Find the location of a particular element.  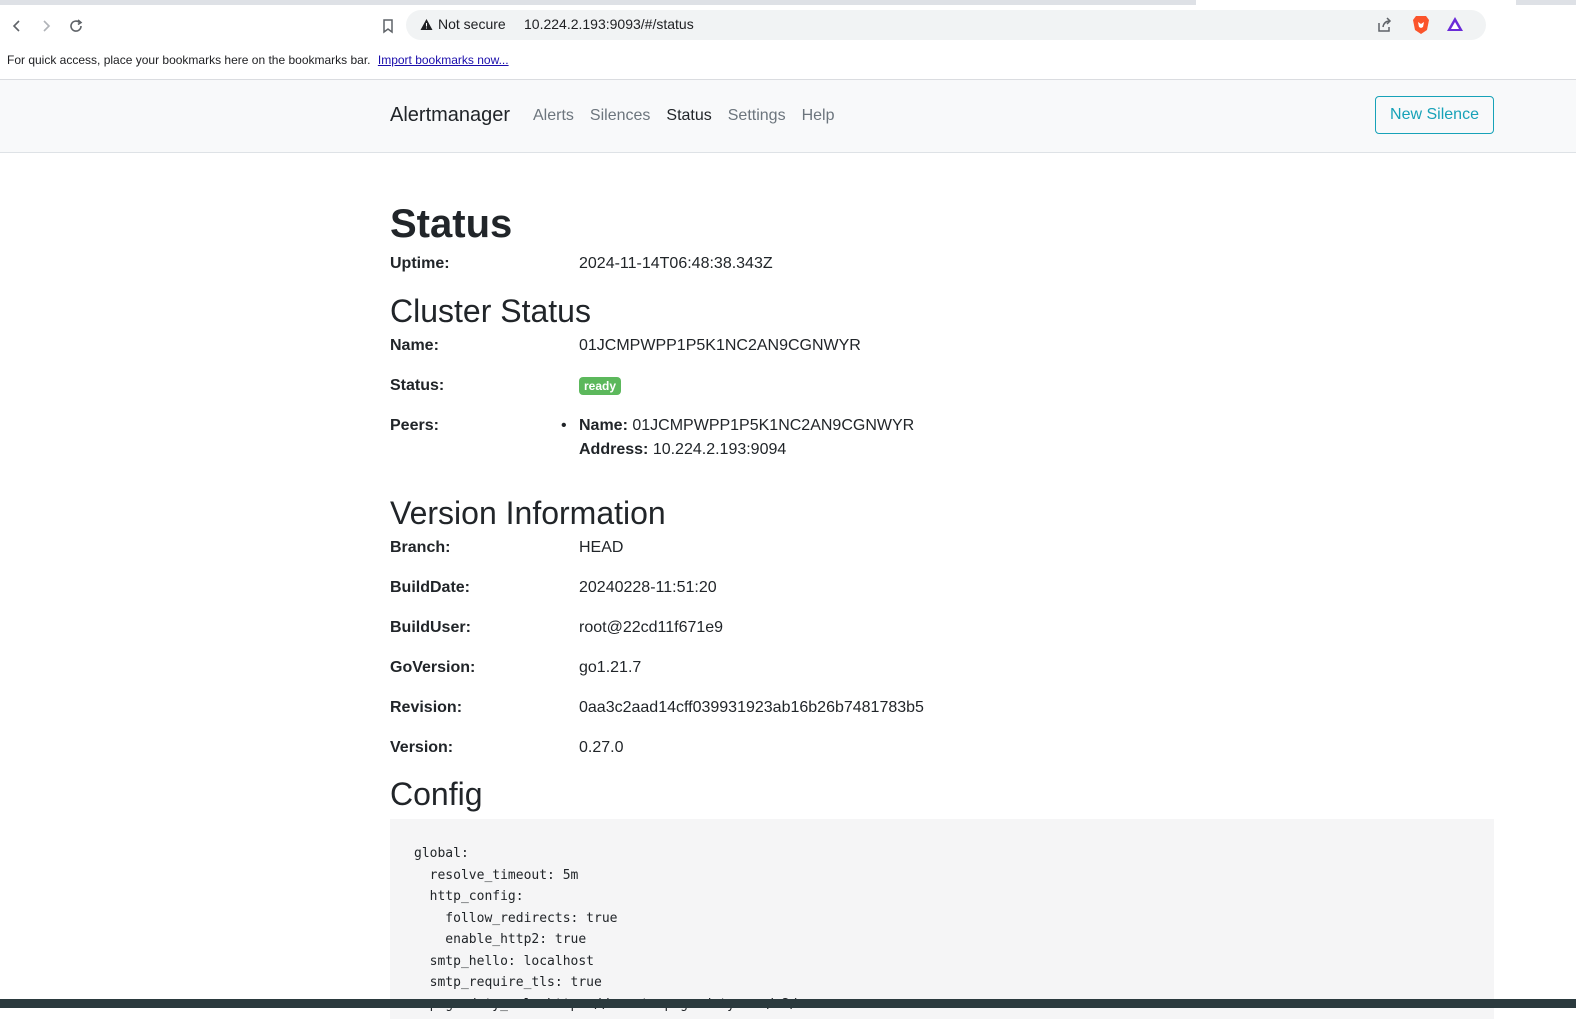

reload-icon is located at coordinates (76, 25).